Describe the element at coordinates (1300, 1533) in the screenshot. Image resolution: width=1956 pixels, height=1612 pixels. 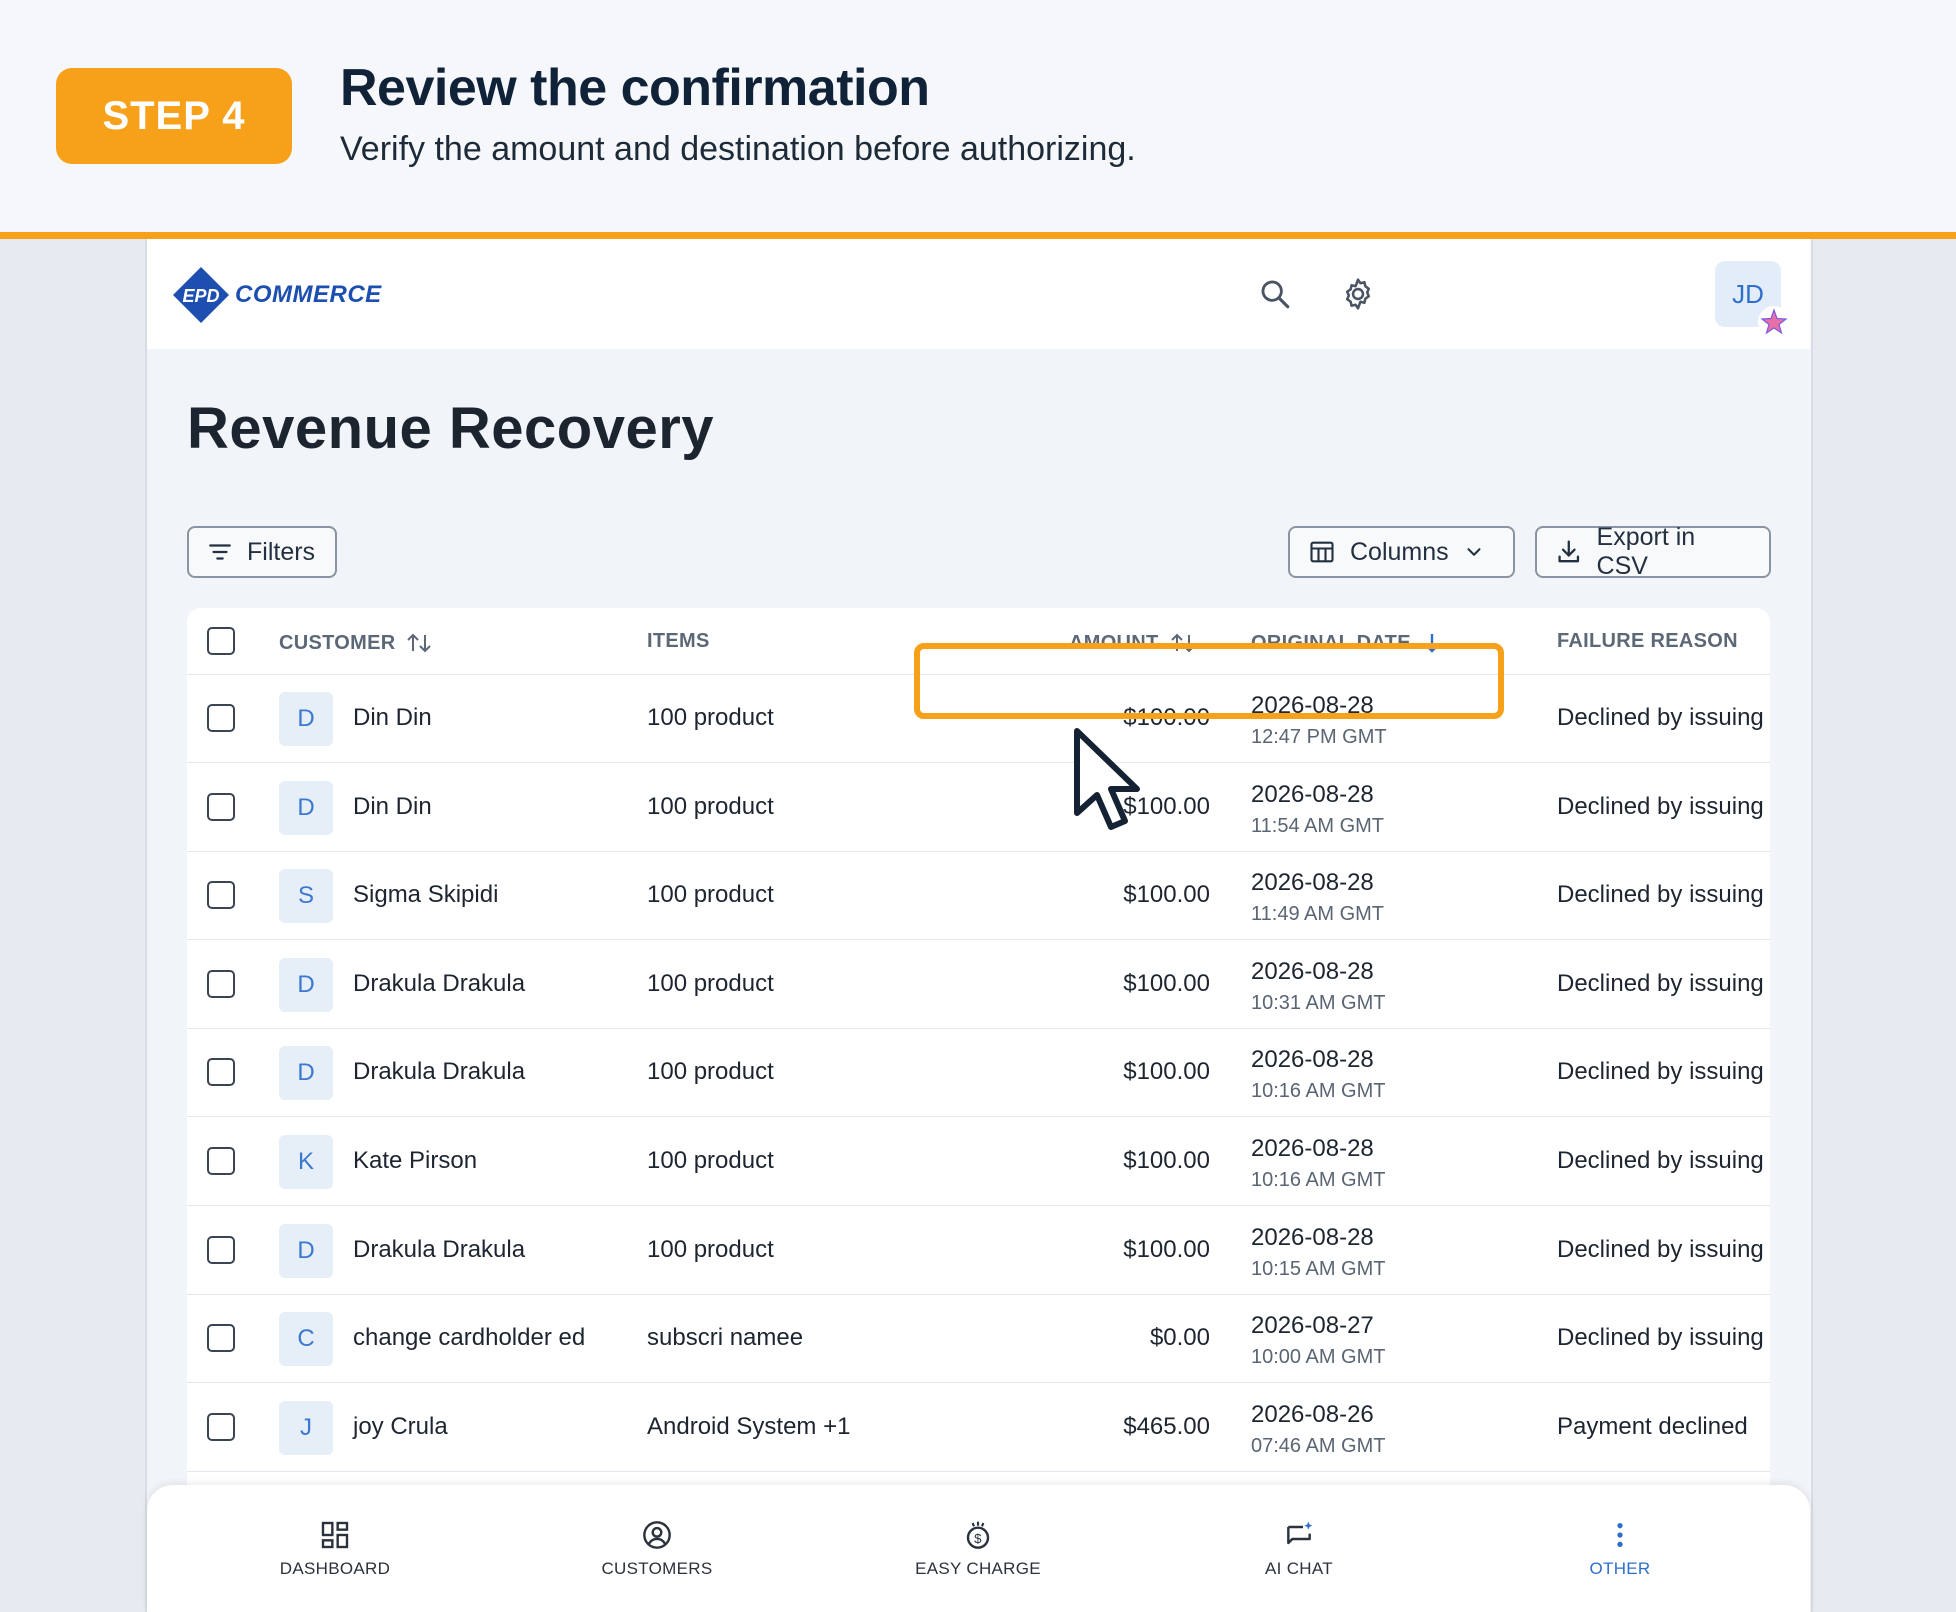
I see `chat-sparkle-icon` at that location.